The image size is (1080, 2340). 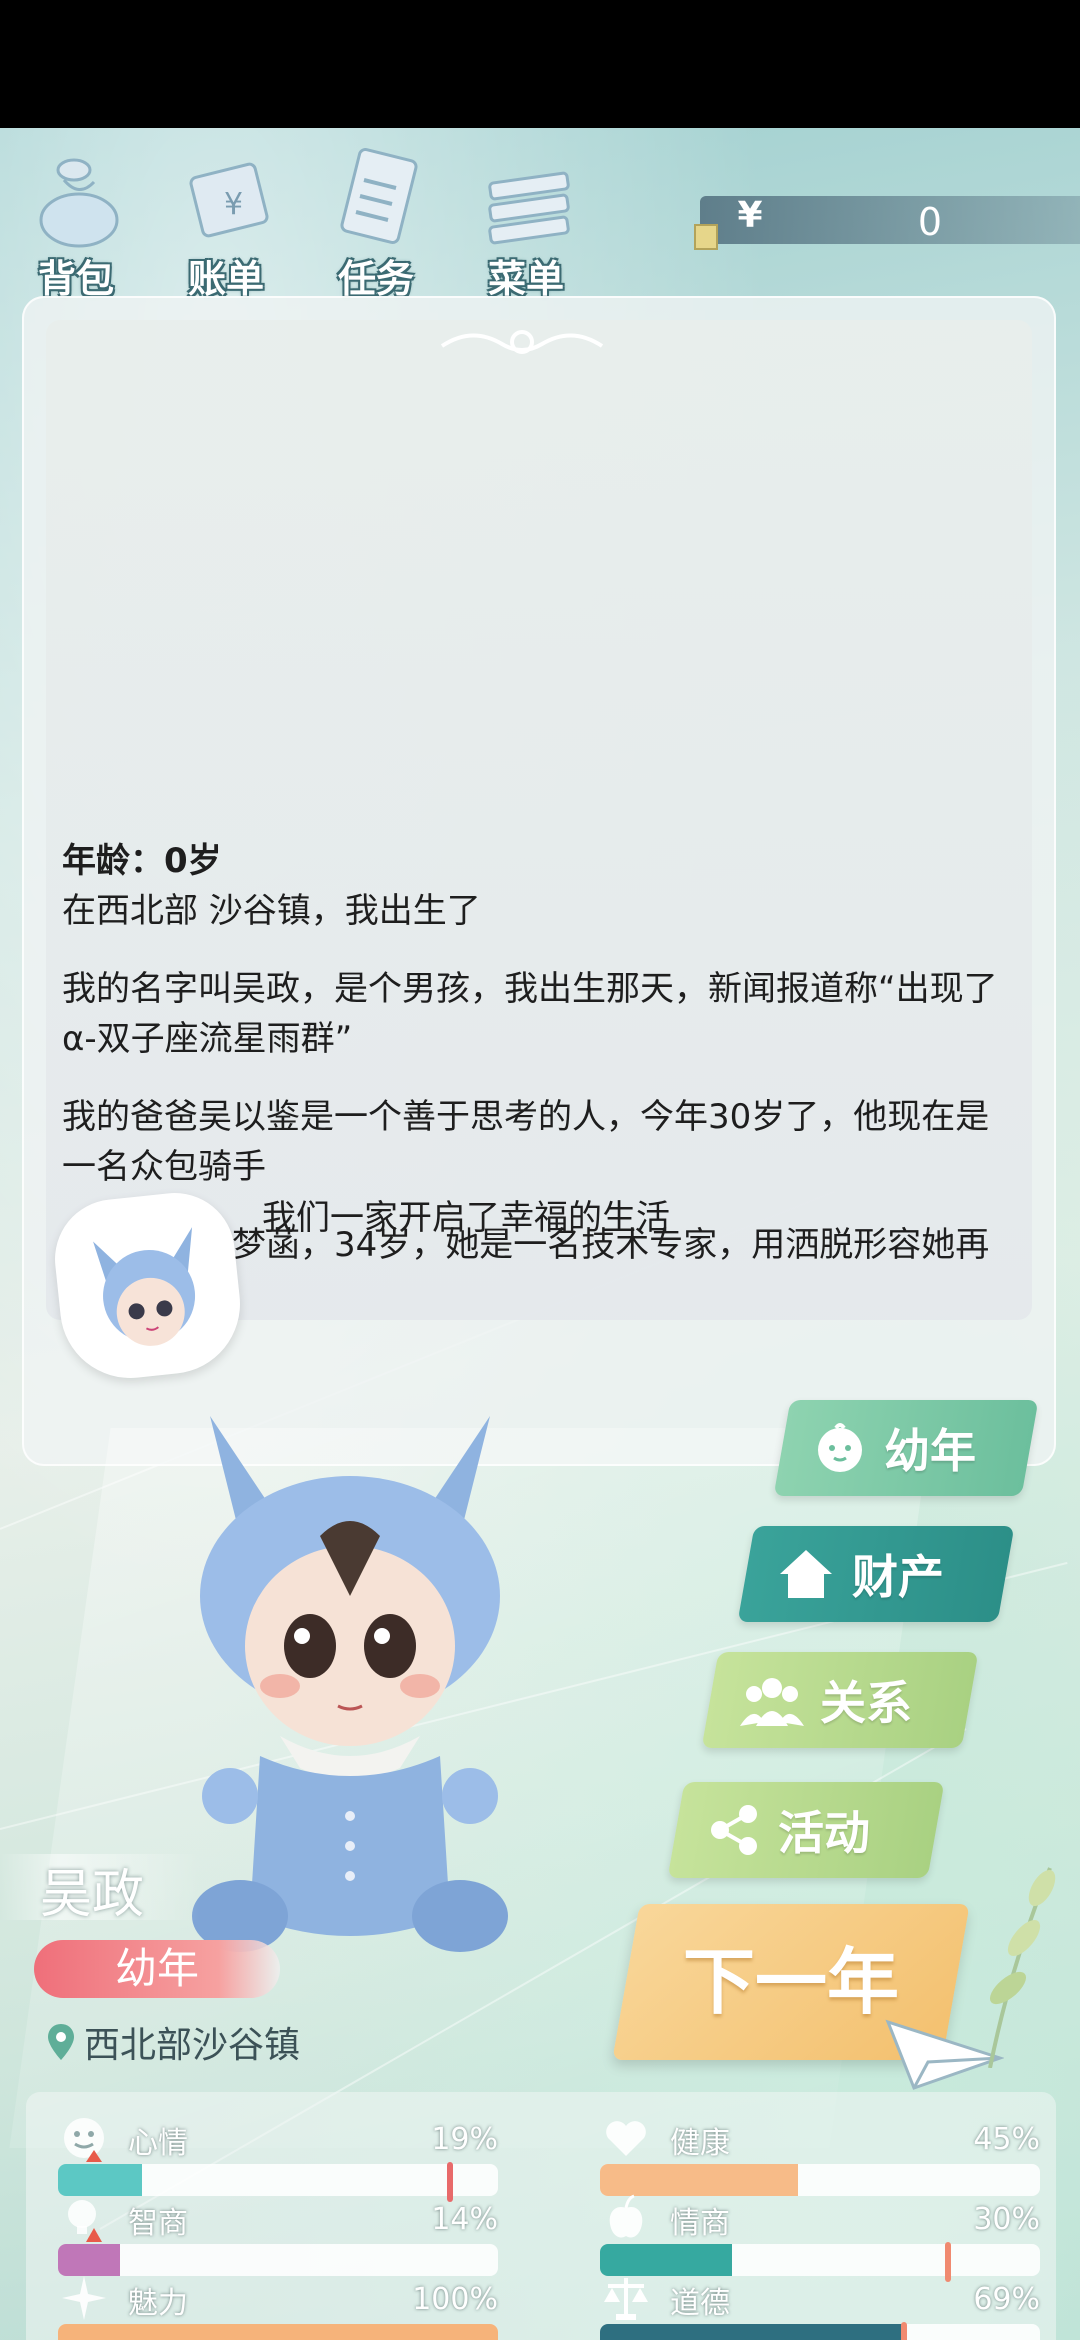 What do you see at coordinates (1006, 2299) in the screenshot?
I see `stat-percent: 69%` at bounding box center [1006, 2299].